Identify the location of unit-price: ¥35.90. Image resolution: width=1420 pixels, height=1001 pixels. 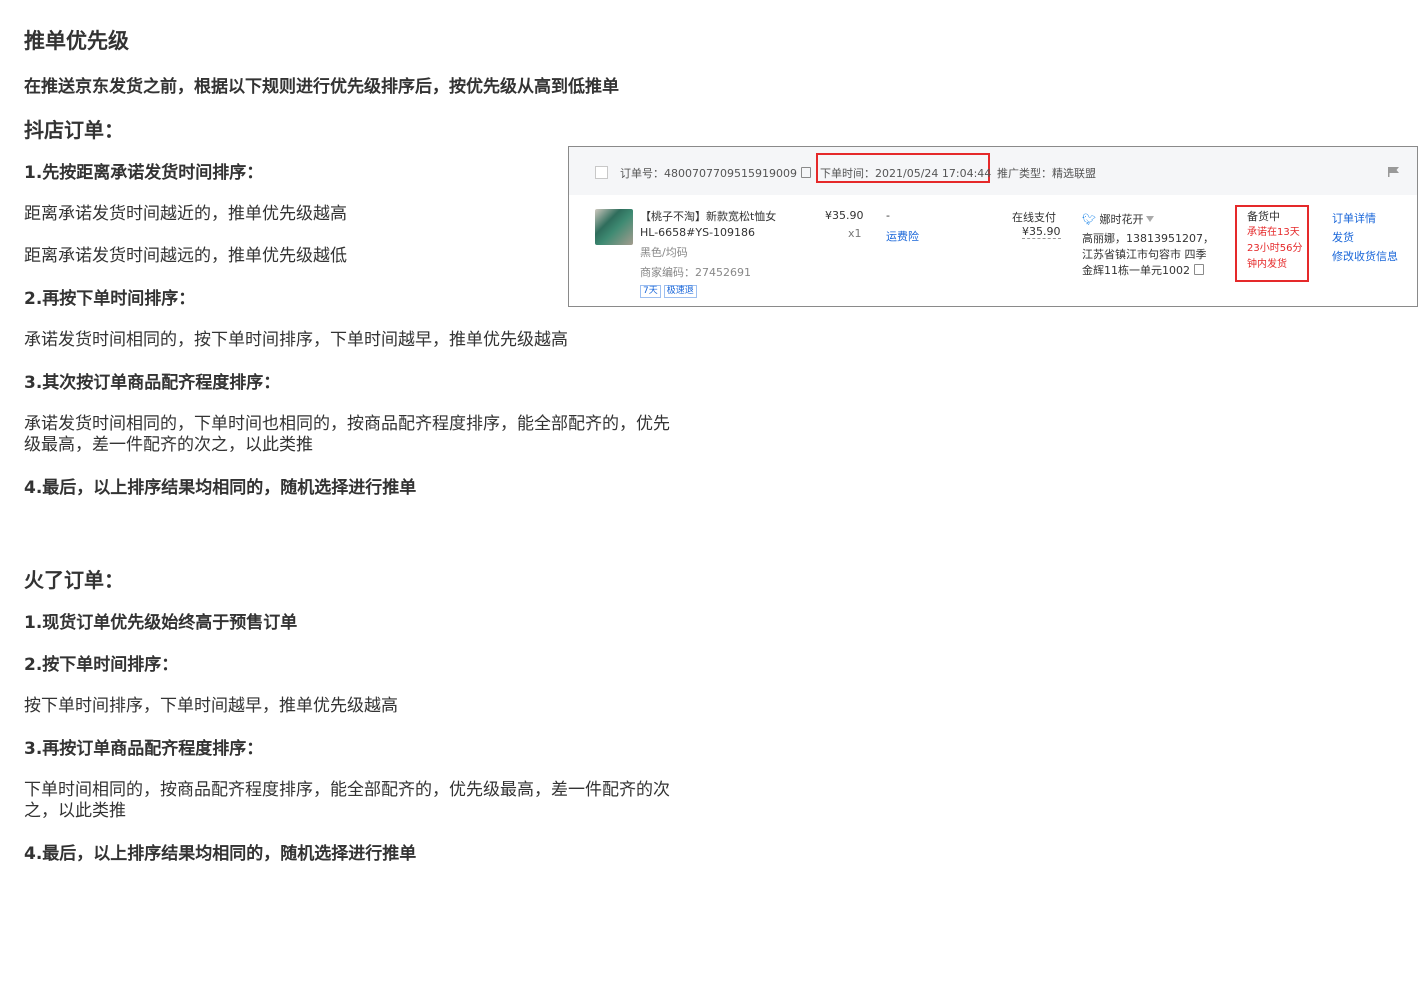
(844, 215).